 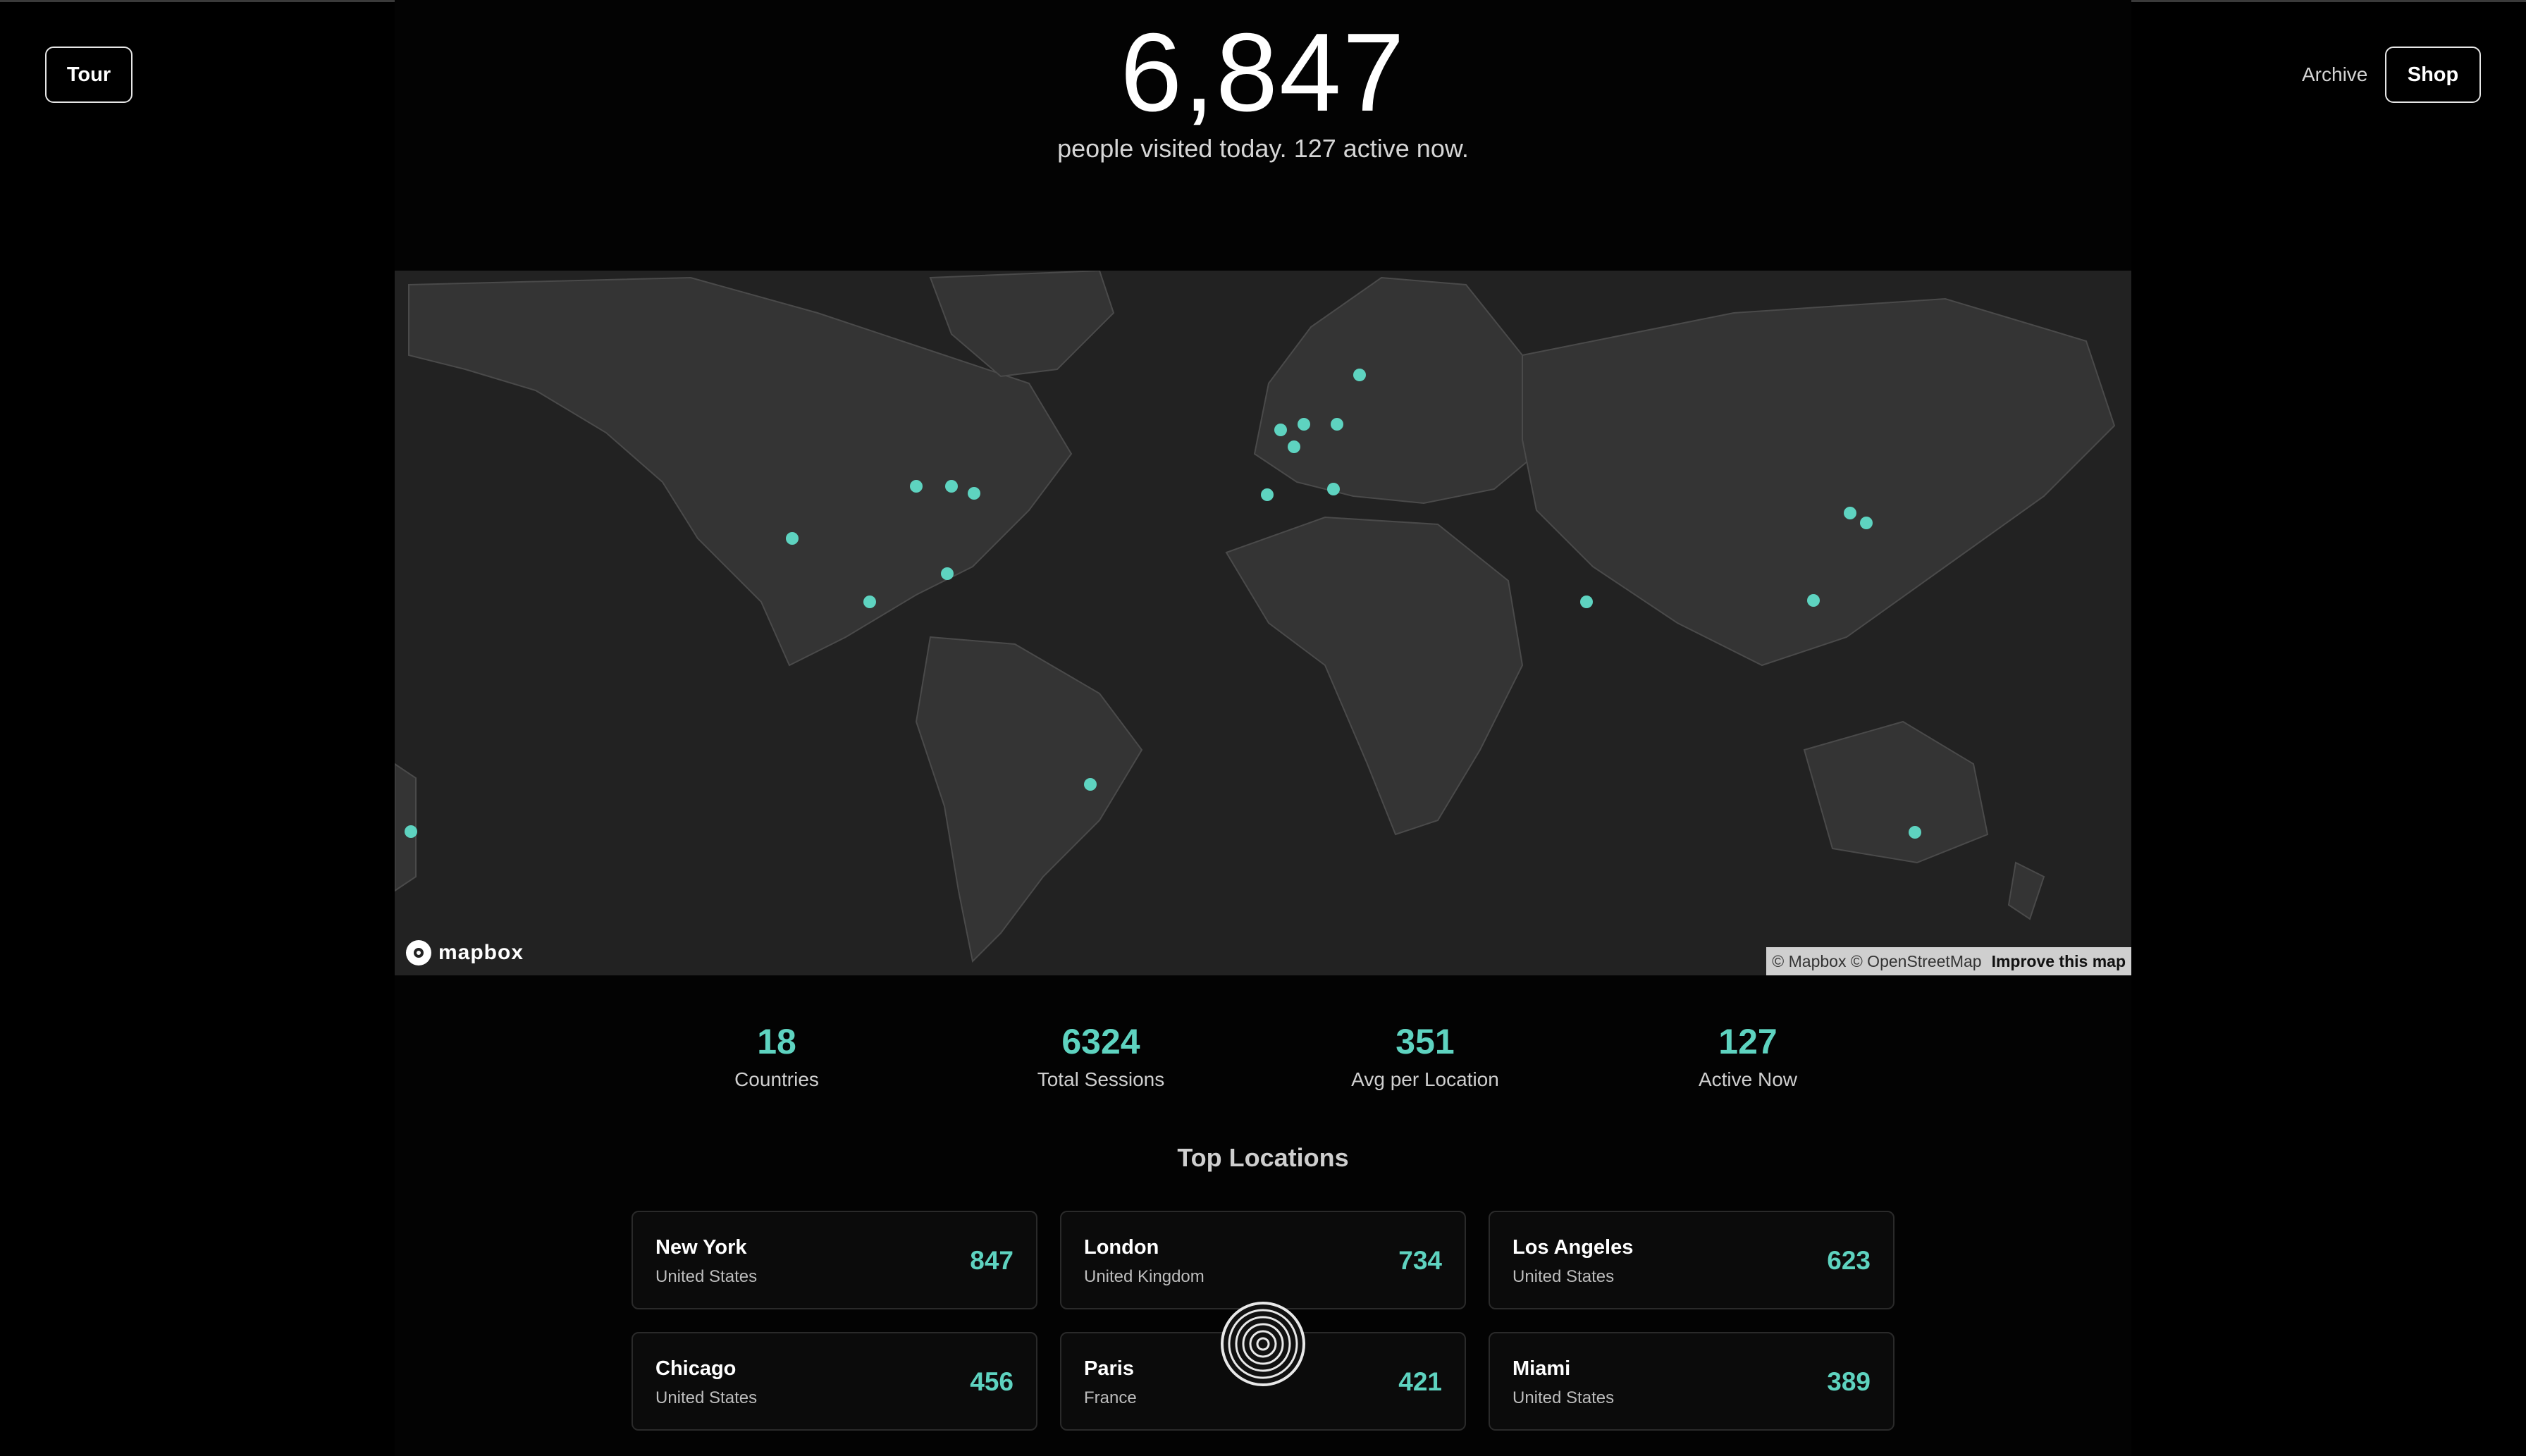 I want to click on location-country: United Kingdom, so click(x=1144, y=1276).